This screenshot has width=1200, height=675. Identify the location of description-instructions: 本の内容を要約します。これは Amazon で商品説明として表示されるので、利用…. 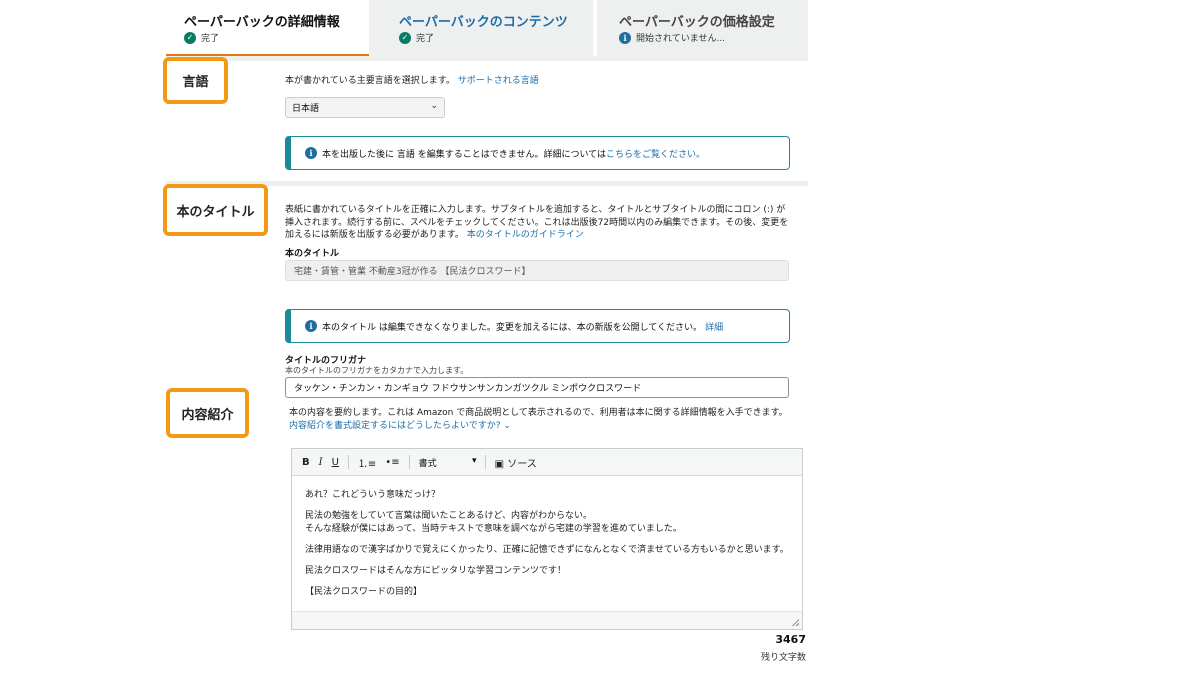
(538, 413).